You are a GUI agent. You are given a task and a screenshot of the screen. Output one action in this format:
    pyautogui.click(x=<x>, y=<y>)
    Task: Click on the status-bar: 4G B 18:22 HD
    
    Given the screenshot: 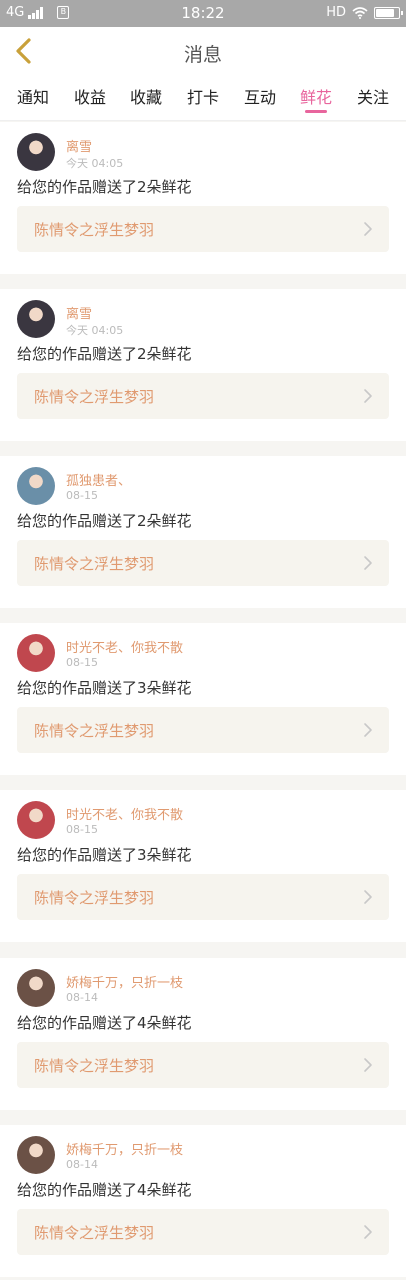 What is the action you would take?
    pyautogui.click(x=203, y=13)
    